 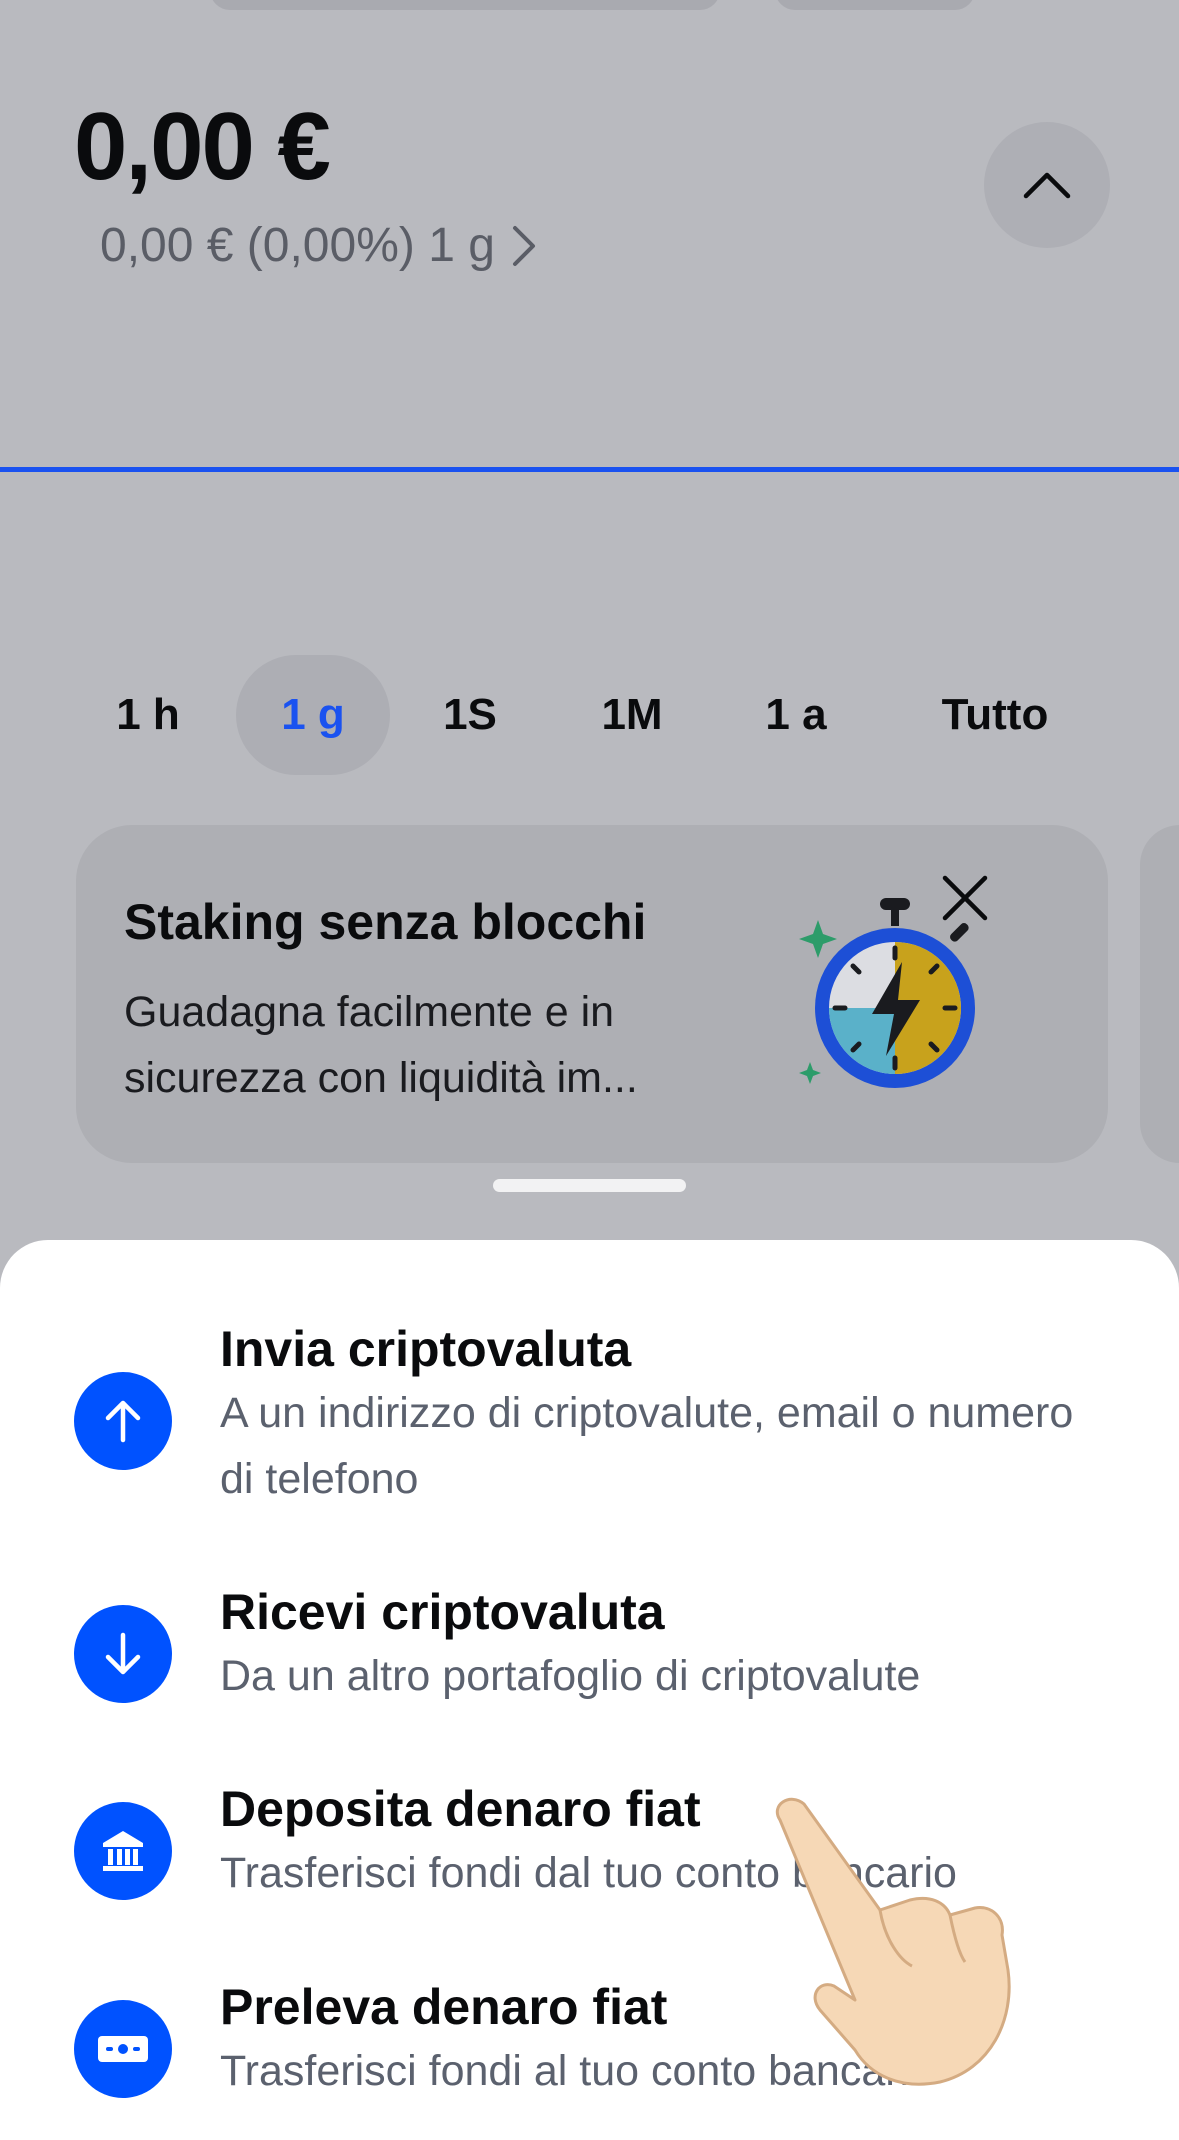 I want to click on bank-icon, so click(x=123, y=1851).